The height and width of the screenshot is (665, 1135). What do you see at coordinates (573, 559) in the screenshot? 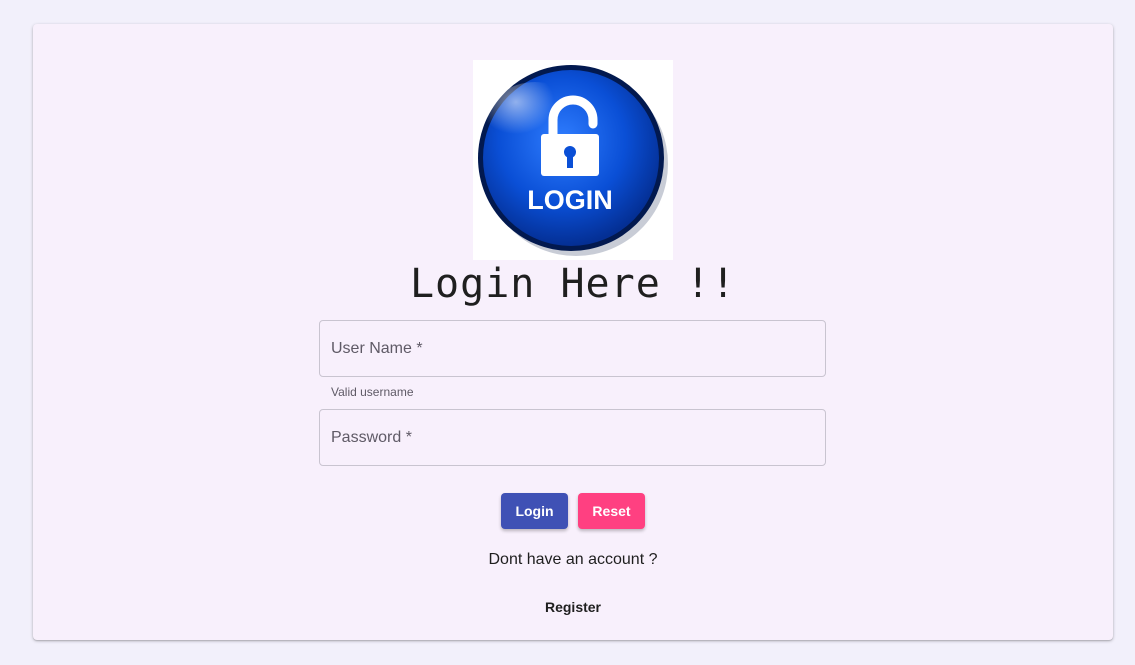
I see `no-account-text: Dont have an account ?` at bounding box center [573, 559].